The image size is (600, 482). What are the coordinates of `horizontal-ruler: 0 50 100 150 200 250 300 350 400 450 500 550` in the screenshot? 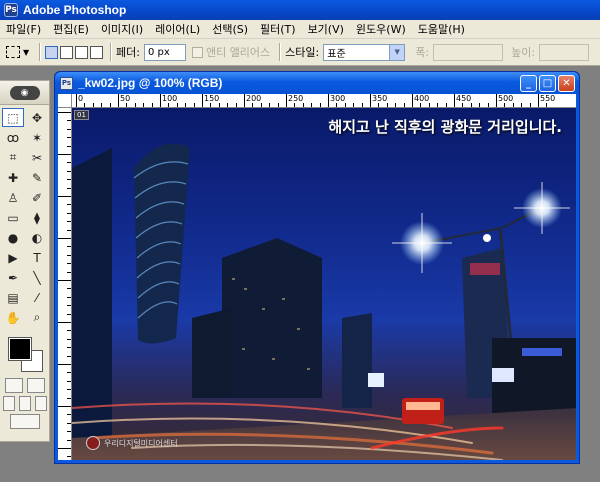 It's located at (324, 101).